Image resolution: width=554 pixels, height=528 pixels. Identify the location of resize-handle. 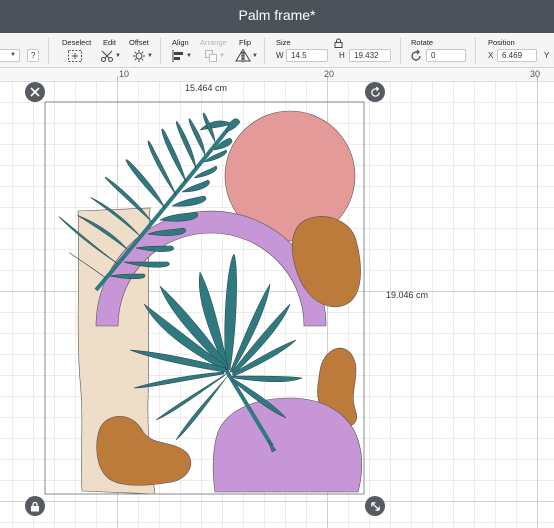
(375, 506).